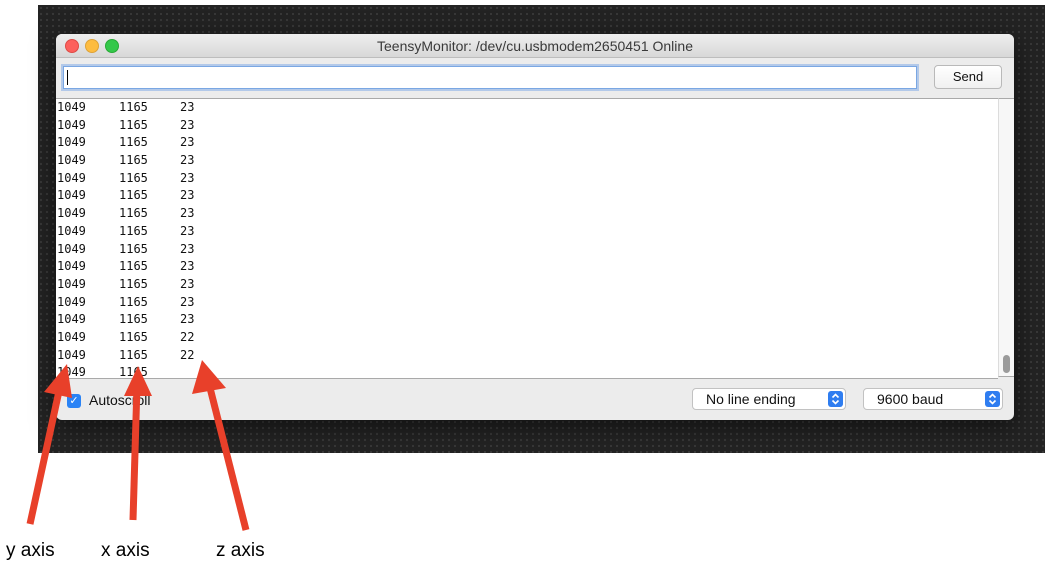 The image size is (1045, 564). What do you see at coordinates (240, 550) in the screenshot?
I see `z-axis-annotation: z axis` at bounding box center [240, 550].